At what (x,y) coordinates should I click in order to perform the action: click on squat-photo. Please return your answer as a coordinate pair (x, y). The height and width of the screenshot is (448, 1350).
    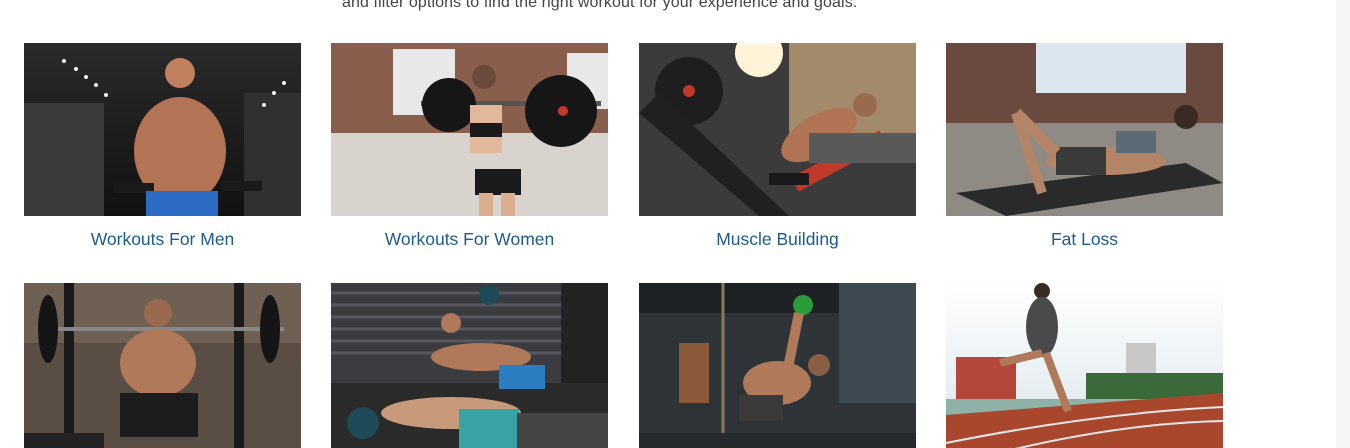
    Looking at the image, I should click on (162, 365).